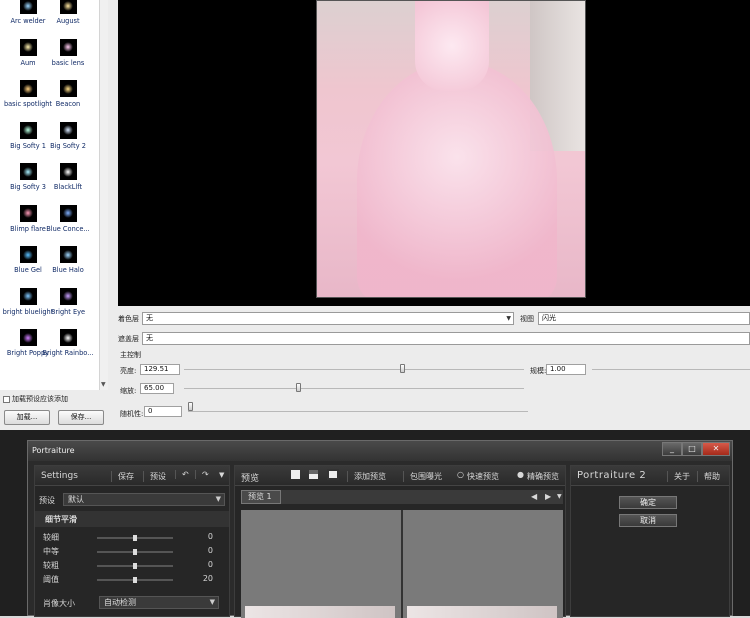 The height and width of the screenshot is (618, 750). I want to click on save-settings-button: 保存, so click(122, 476).